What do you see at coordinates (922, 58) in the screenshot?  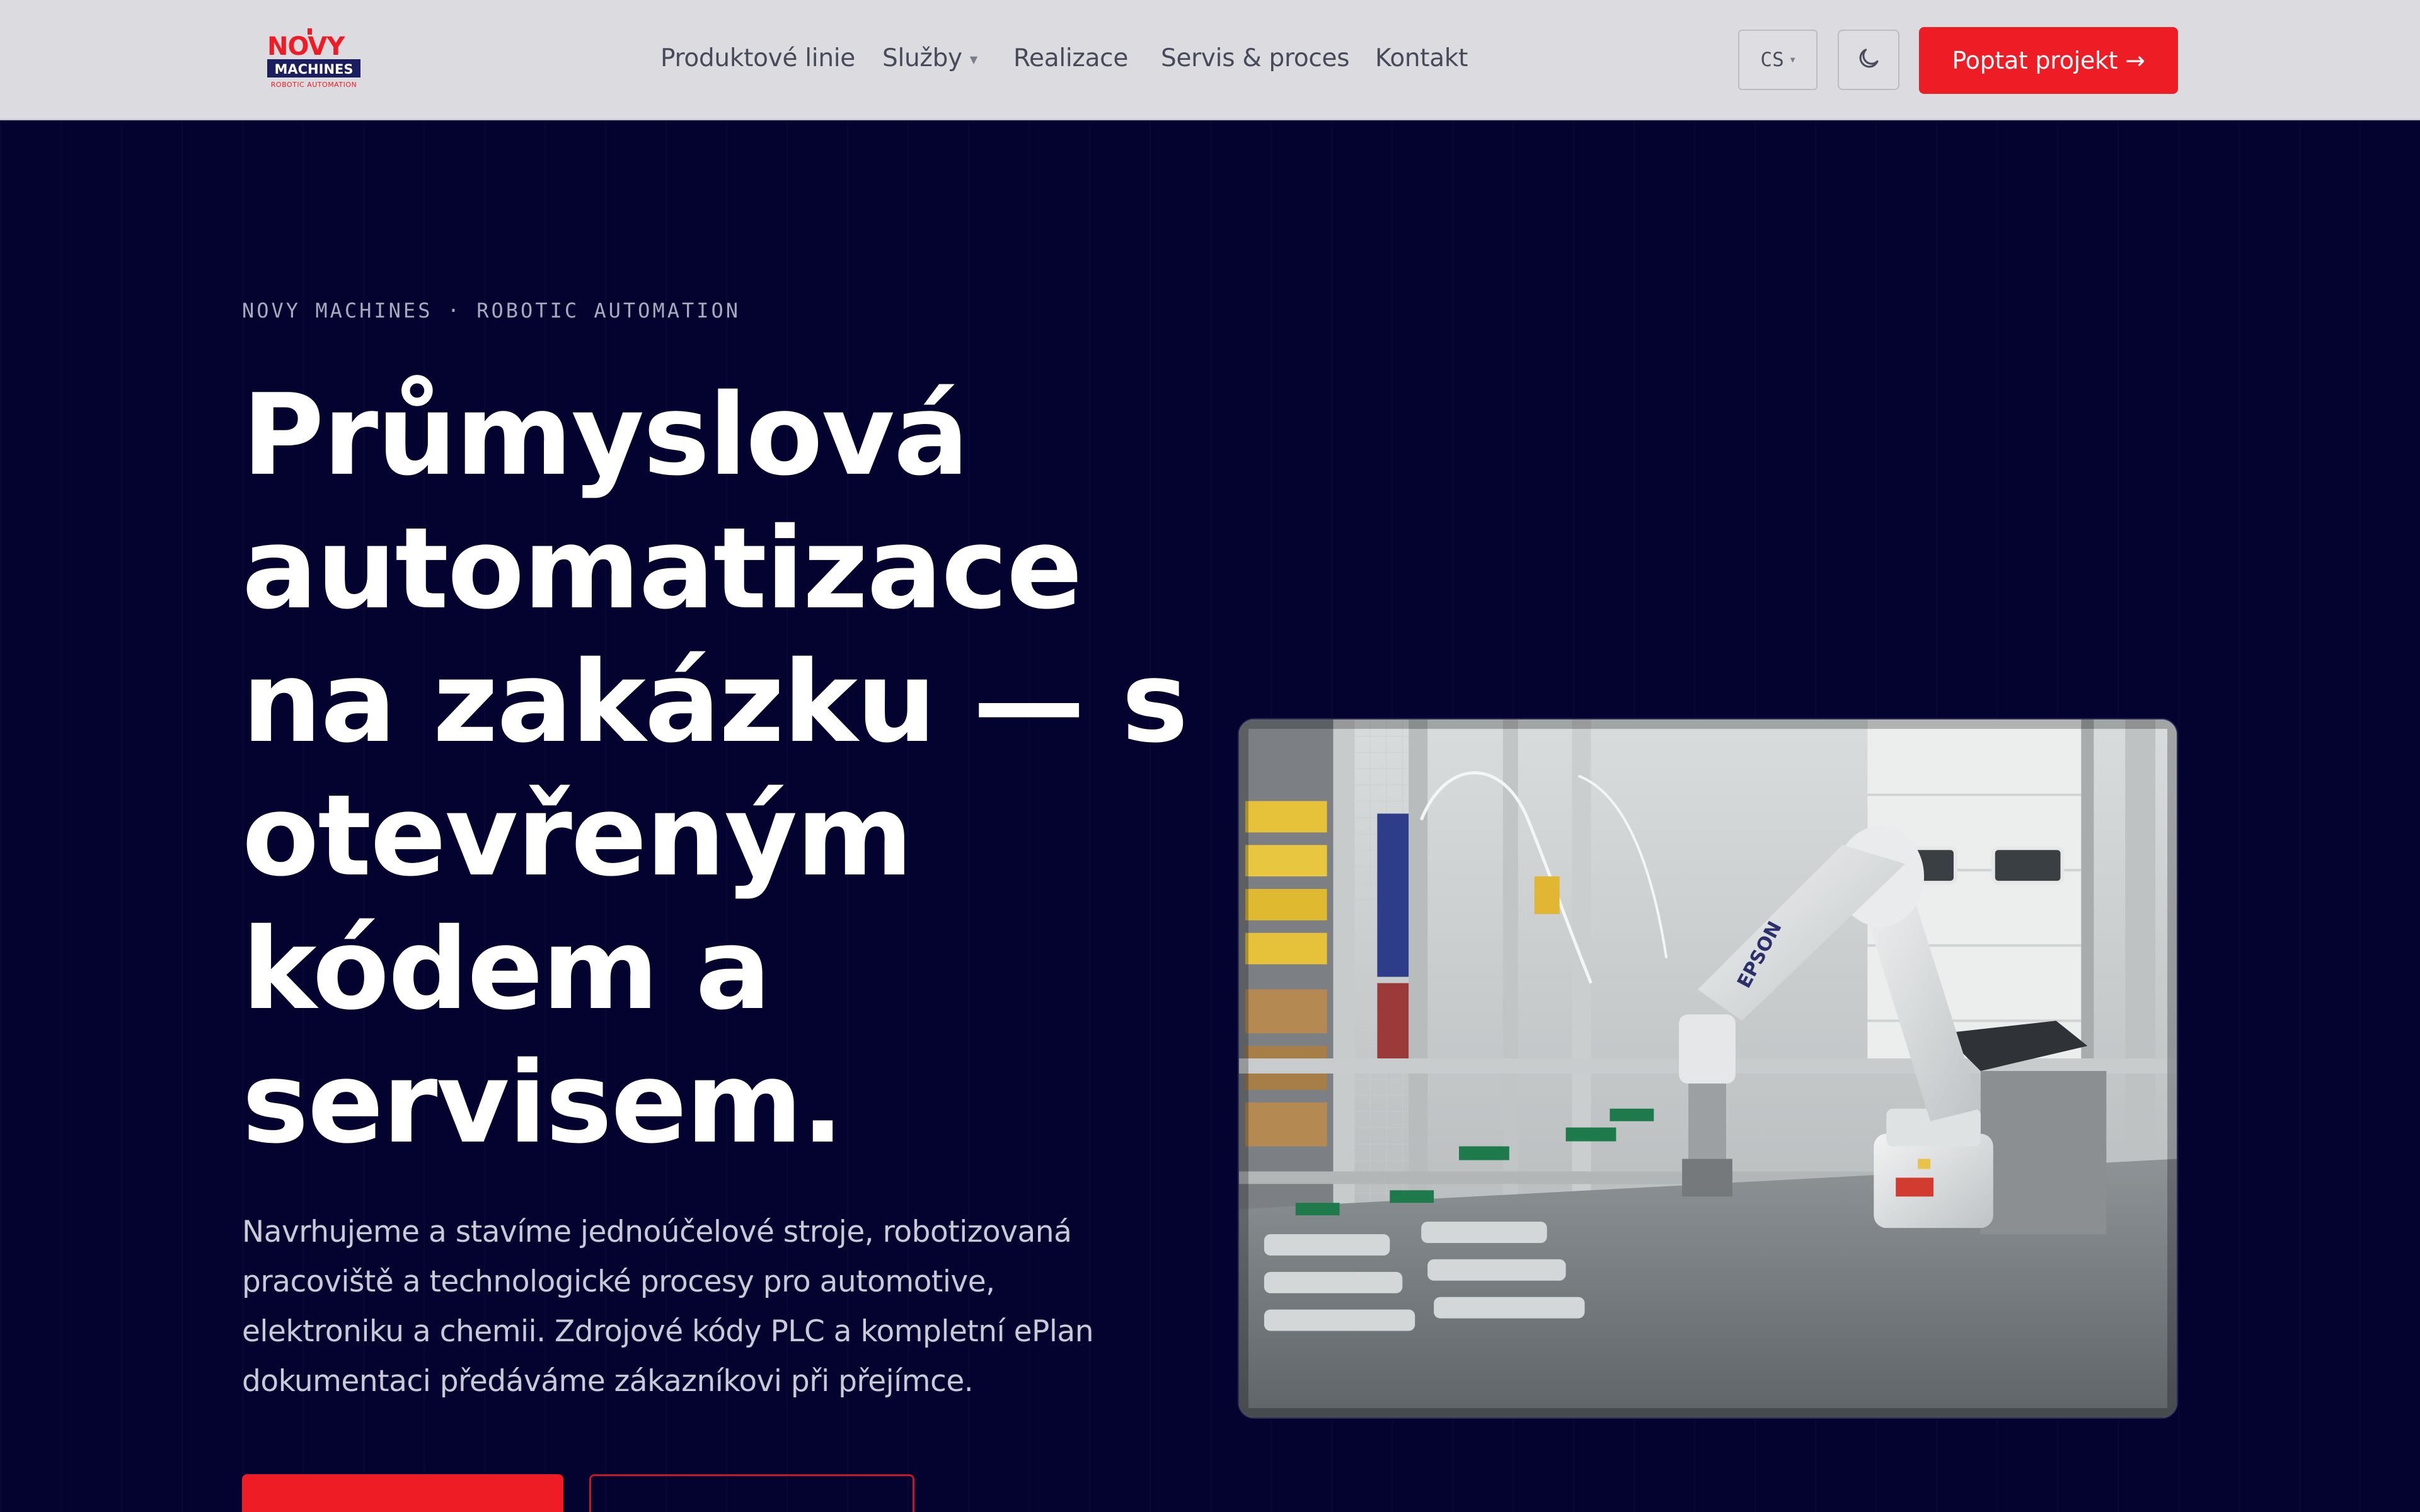 I see `nav-item-label: Služby` at bounding box center [922, 58].